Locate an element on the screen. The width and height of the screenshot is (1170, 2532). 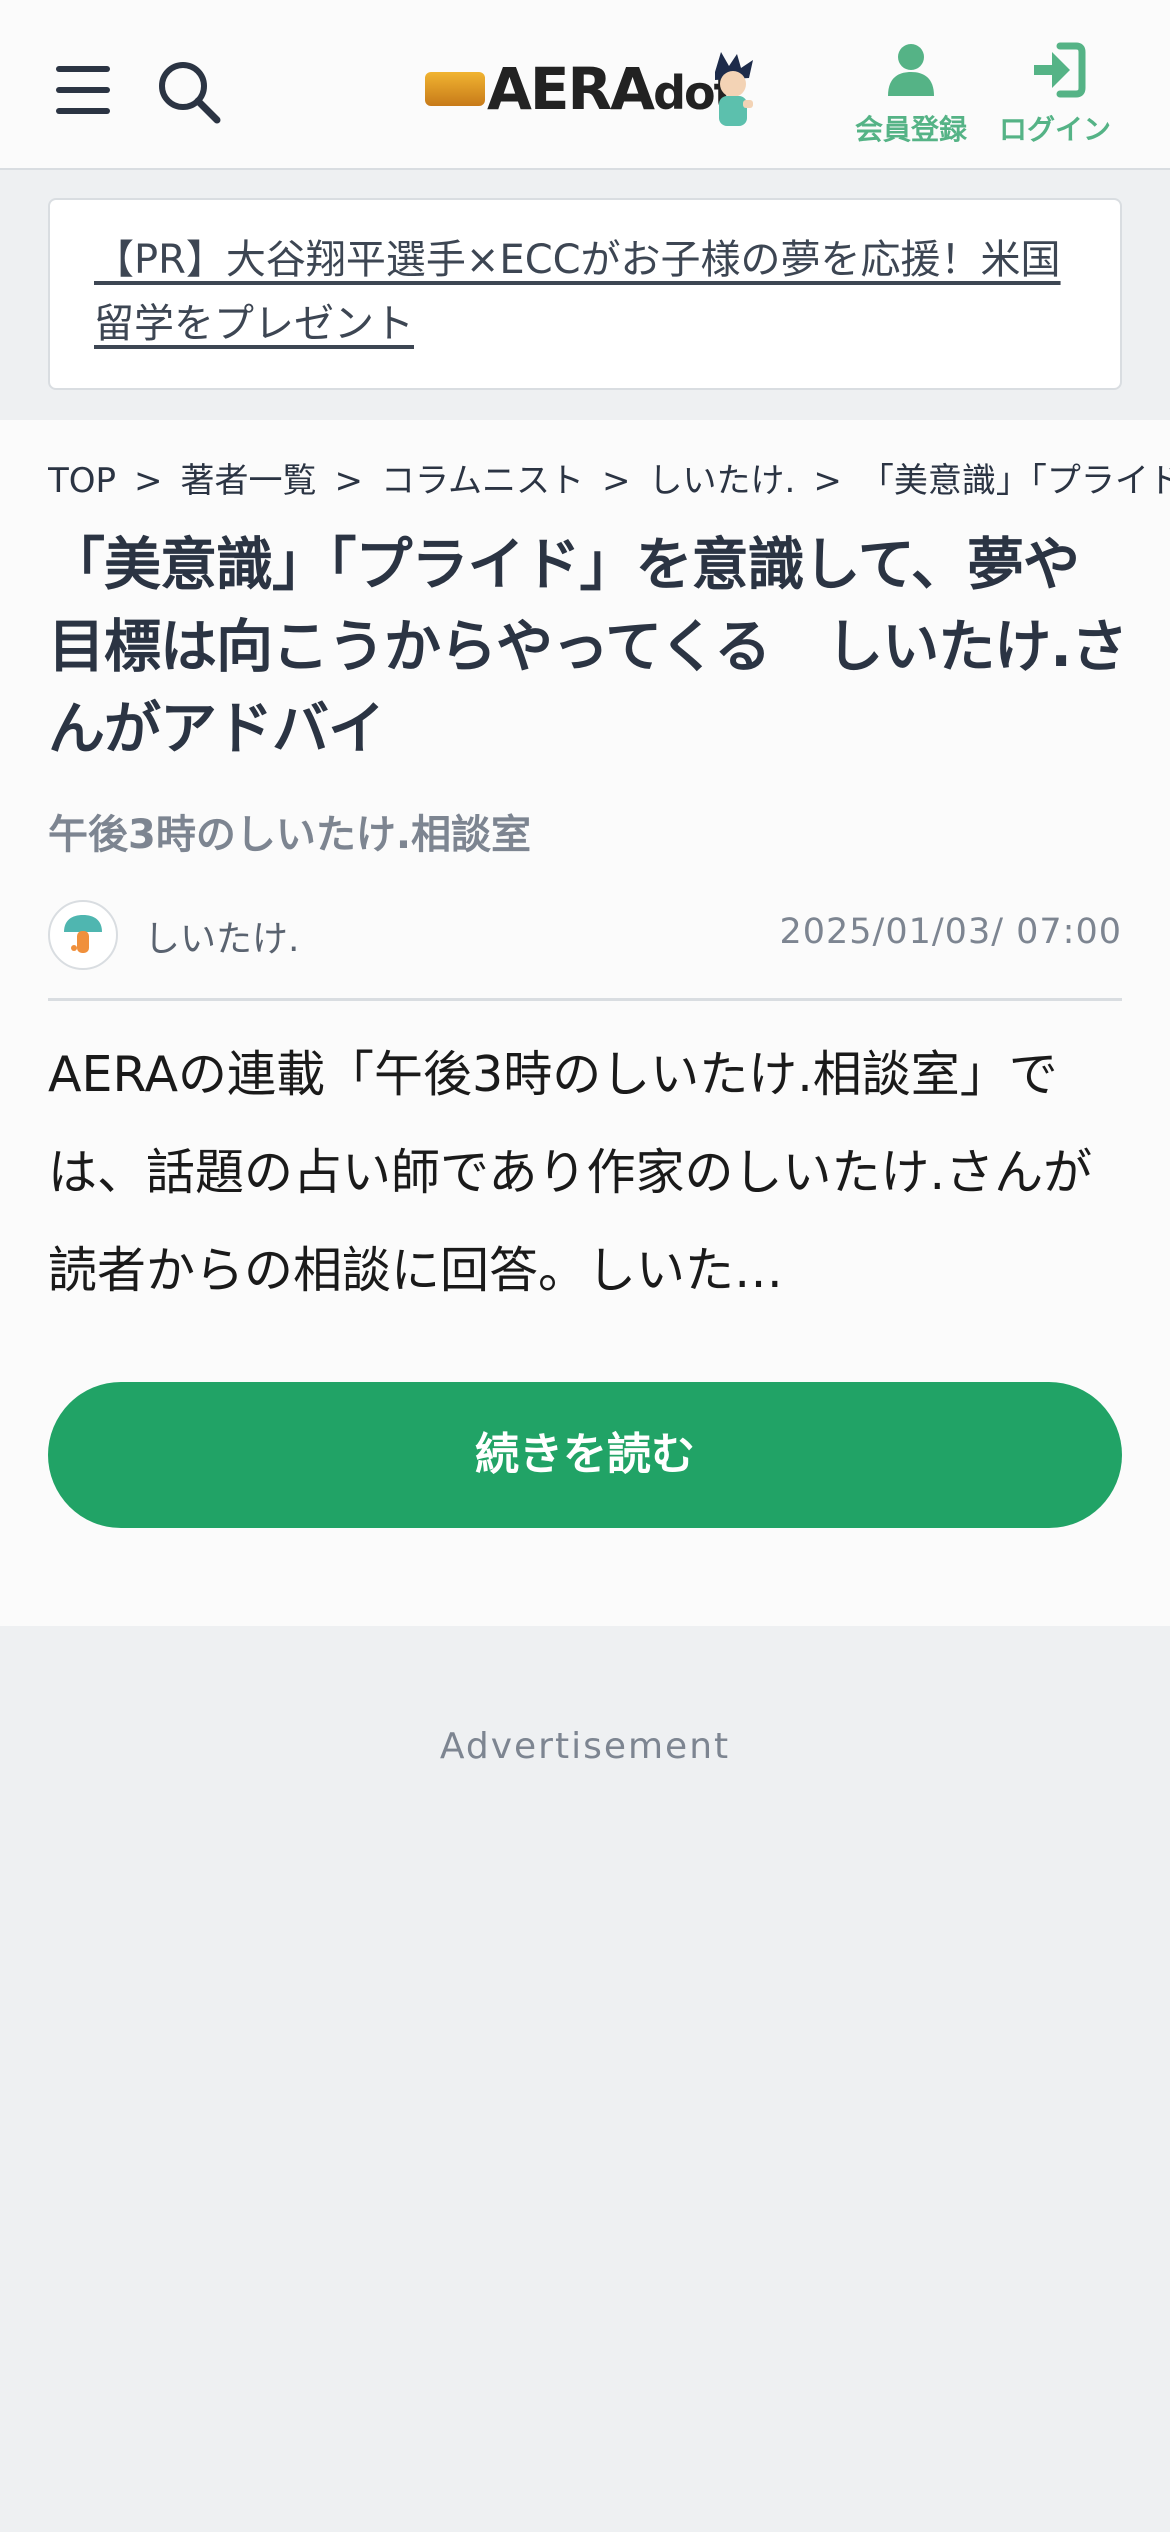
divider is located at coordinates (585, 999).